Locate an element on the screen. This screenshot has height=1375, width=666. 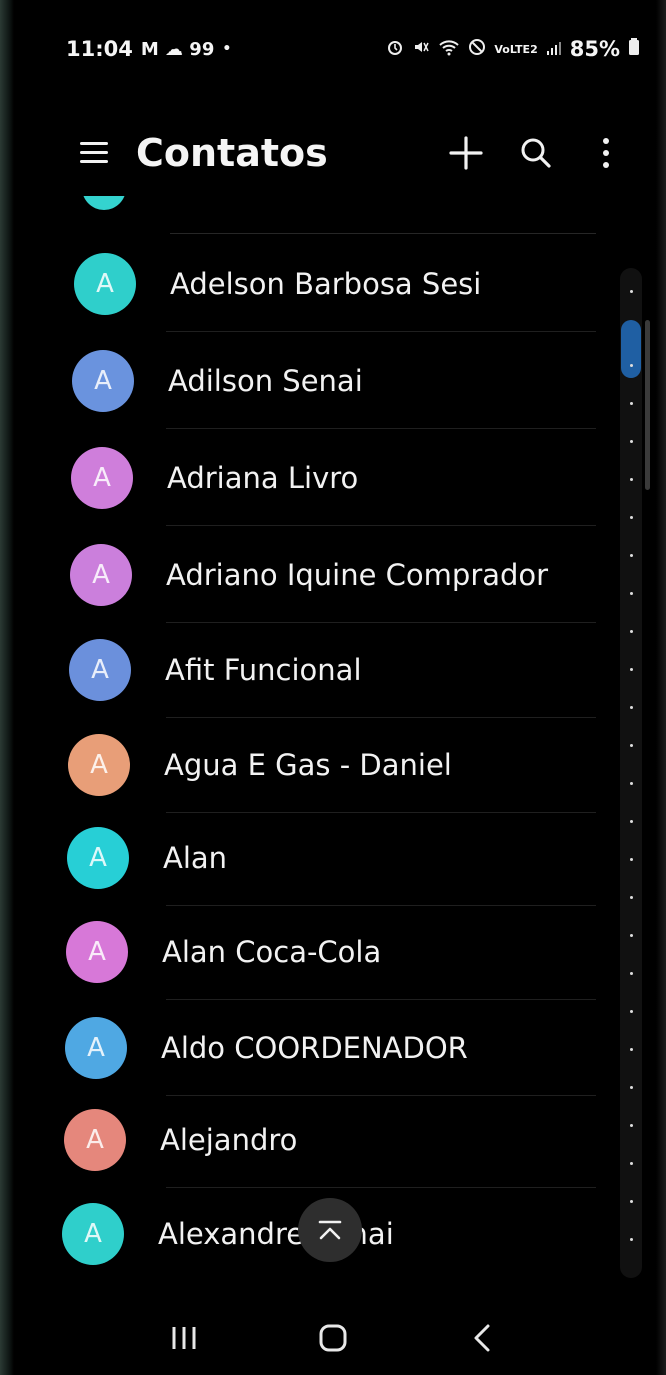
recents-icon is located at coordinates (184, 1337).